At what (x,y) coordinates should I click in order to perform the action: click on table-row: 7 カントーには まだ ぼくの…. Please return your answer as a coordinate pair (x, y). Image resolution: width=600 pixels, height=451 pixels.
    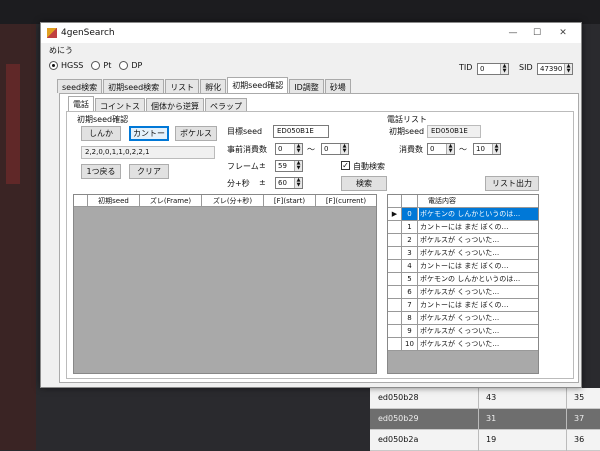
    Looking at the image, I should click on (463, 305).